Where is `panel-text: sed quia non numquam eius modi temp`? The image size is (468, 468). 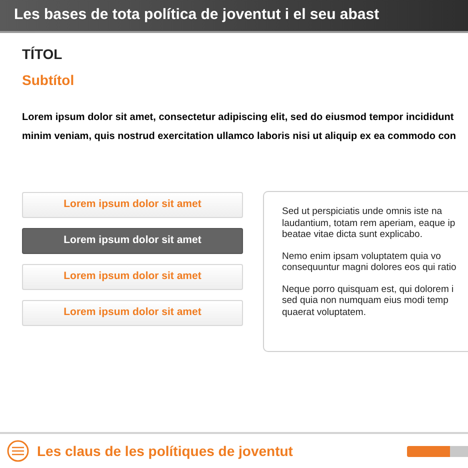
panel-text: sed quia non numquam eius modi temp is located at coordinates (365, 300).